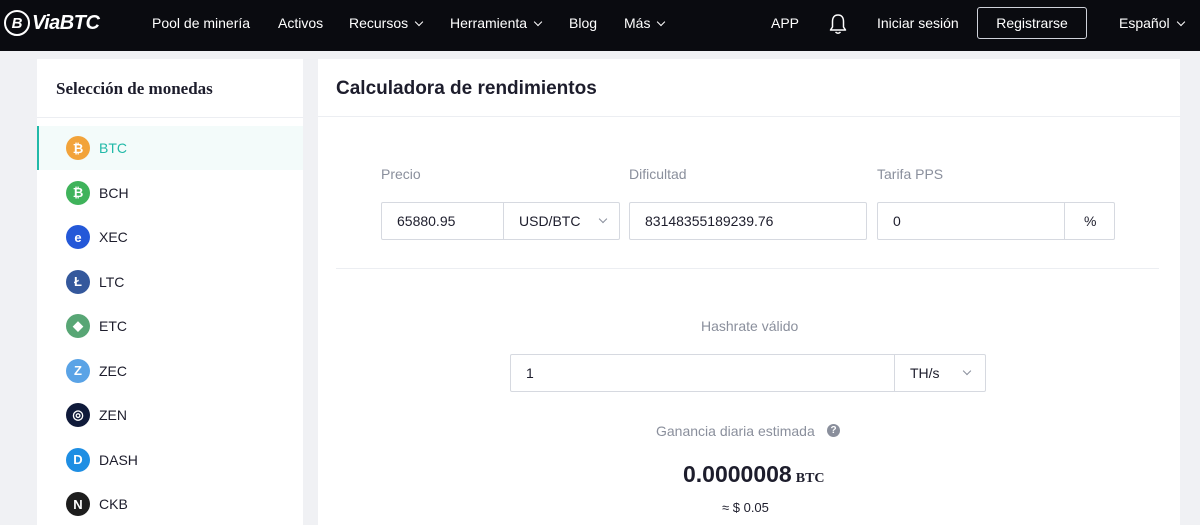 The height and width of the screenshot is (525, 1200). Describe the element at coordinates (78, 148) in the screenshot. I see `btc-coin-icon: ₿` at that location.